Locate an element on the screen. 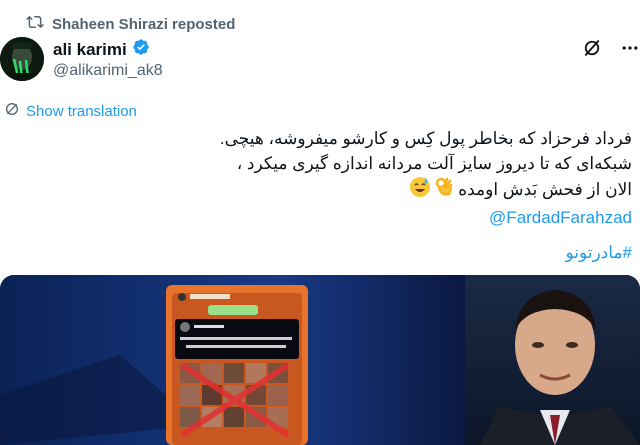 This screenshot has height=445, width=640. tweet-actions is located at coordinates (611, 50).